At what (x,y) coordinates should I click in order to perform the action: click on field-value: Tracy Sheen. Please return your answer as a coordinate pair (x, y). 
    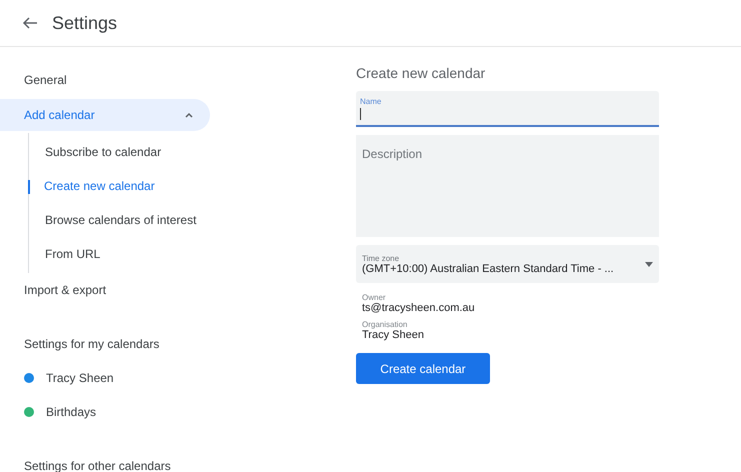
    Looking at the image, I should click on (393, 335).